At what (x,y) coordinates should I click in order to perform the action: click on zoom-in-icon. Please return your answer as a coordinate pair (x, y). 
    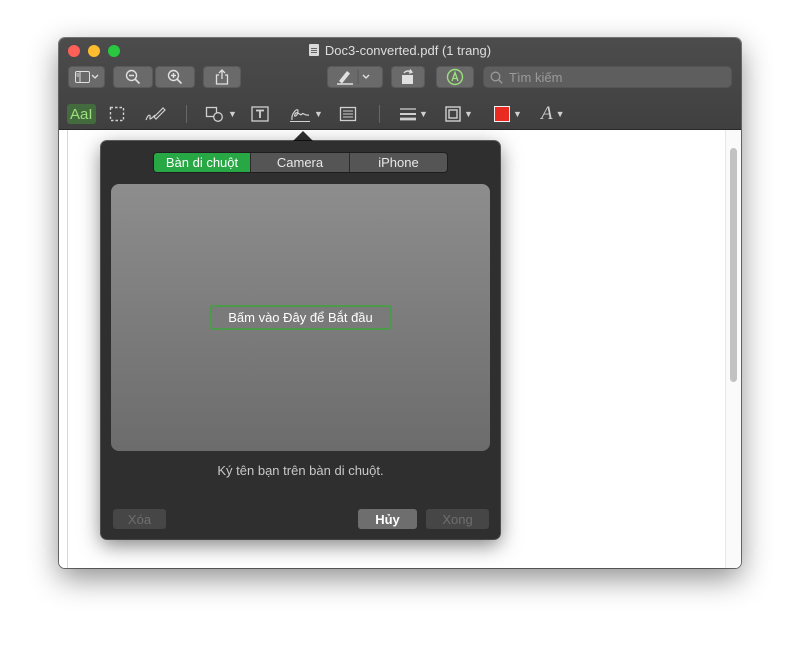
    Looking at the image, I should click on (175, 77).